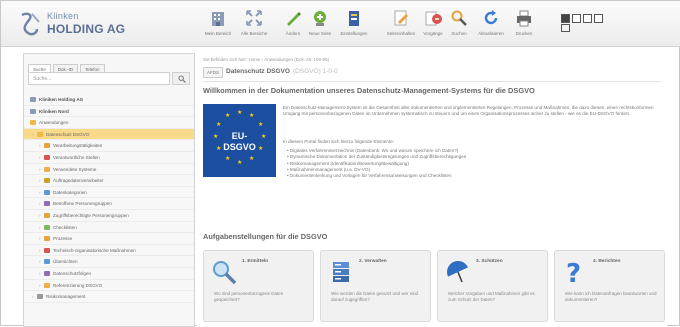 The height and width of the screenshot is (327, 680). What do you see at coordinates (239, 136) in the screenshot?
I see `flag-text-1: EU-` at bounding box center [239, 136].